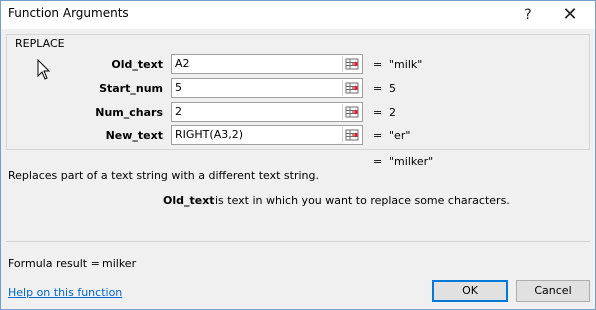 The width and height of the screenshot is (596, 310). What do you see at coordinates (411, 161) in the screenshot?
I see `result-preview: "milker"` at bounding box center [411, 161].